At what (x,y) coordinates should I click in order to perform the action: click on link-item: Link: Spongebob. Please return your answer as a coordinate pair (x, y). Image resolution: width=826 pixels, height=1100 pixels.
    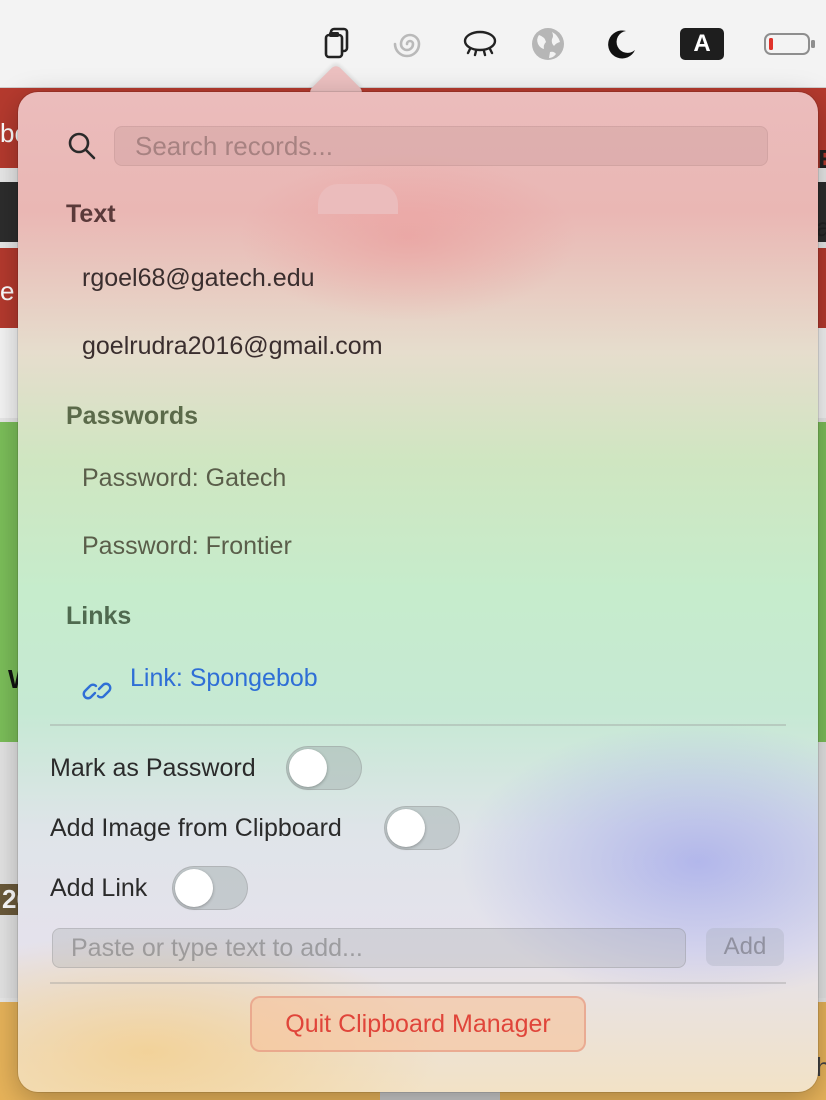
    Looking at the image, I should click on (224, 678).